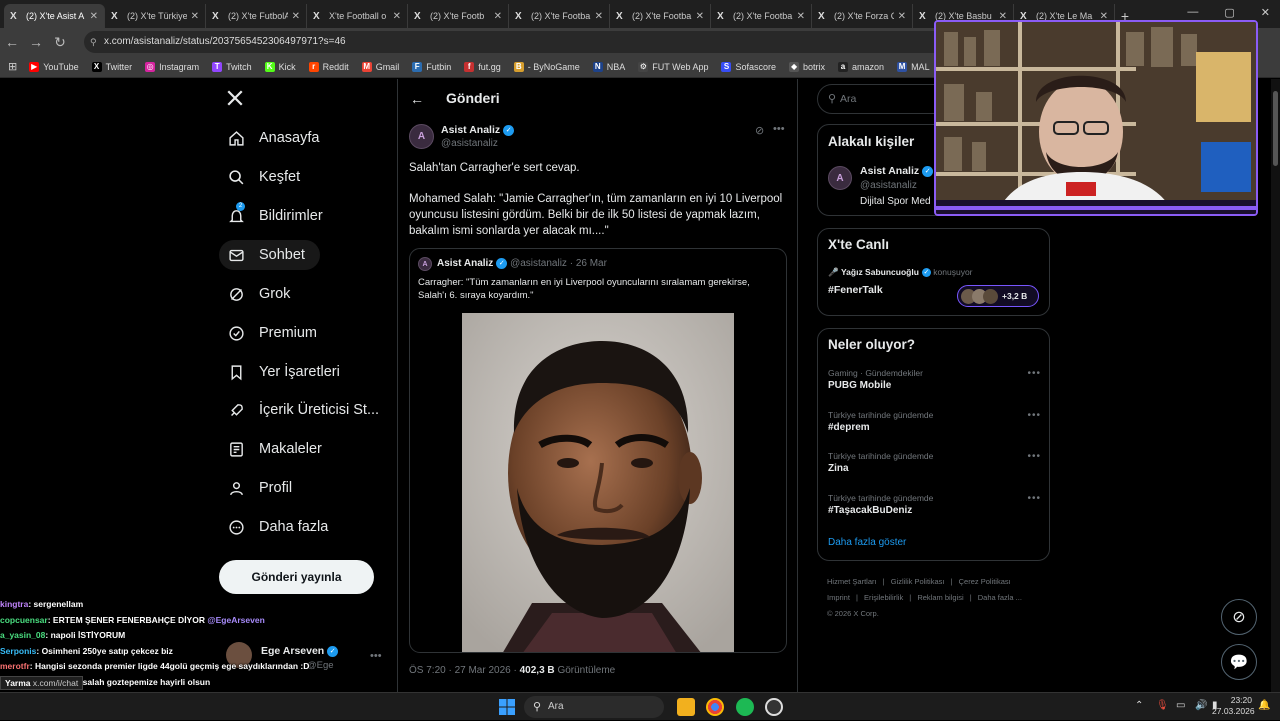  I want to click on post-timestamp: ÖS 7:20 · 27 Mar 2026 ·, so click(463, 670).